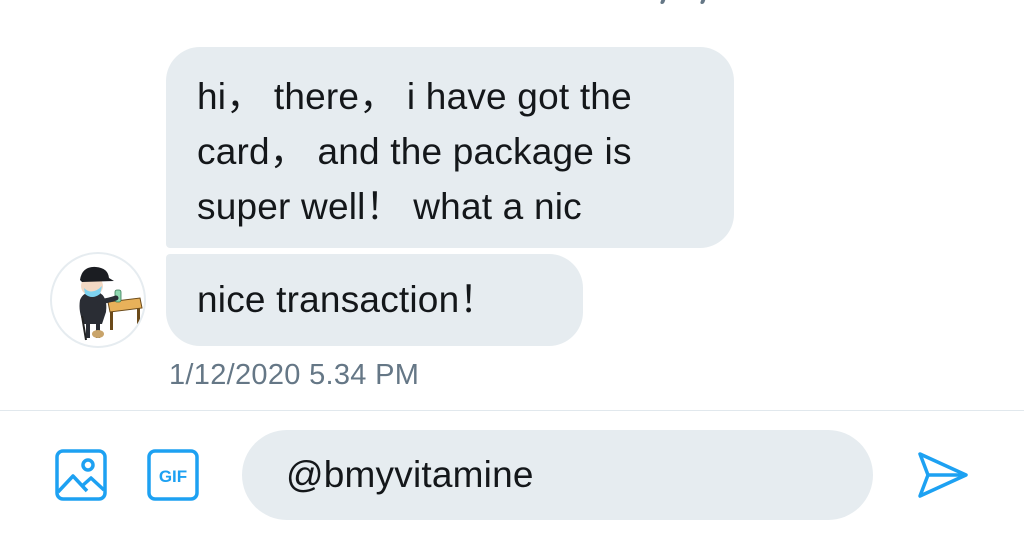 The height and width of the screenshot is (540, 1024). What do you see at coordinates (389, 206) in the screenshot?
I see `message-line: super well！ what a nic` at bounding box center [389, 206].